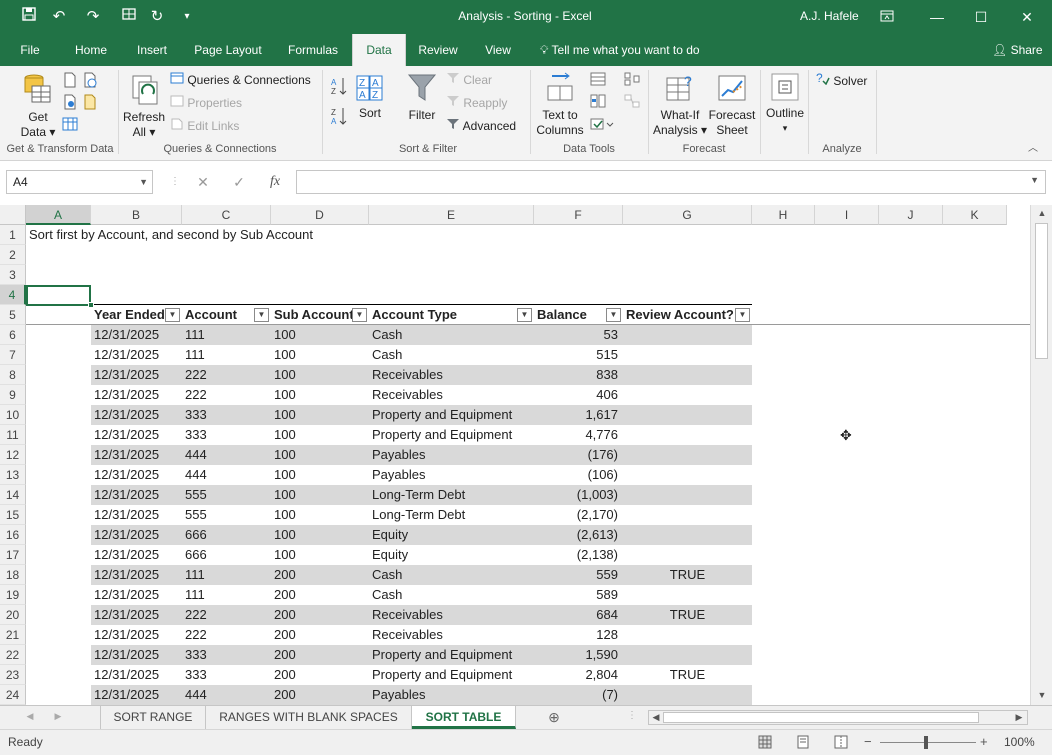 The image size is (1052, 755). Describe the element at coordinates (829, 16) in the screenshot. I see `user-name: A.J. Hafele` at that location.